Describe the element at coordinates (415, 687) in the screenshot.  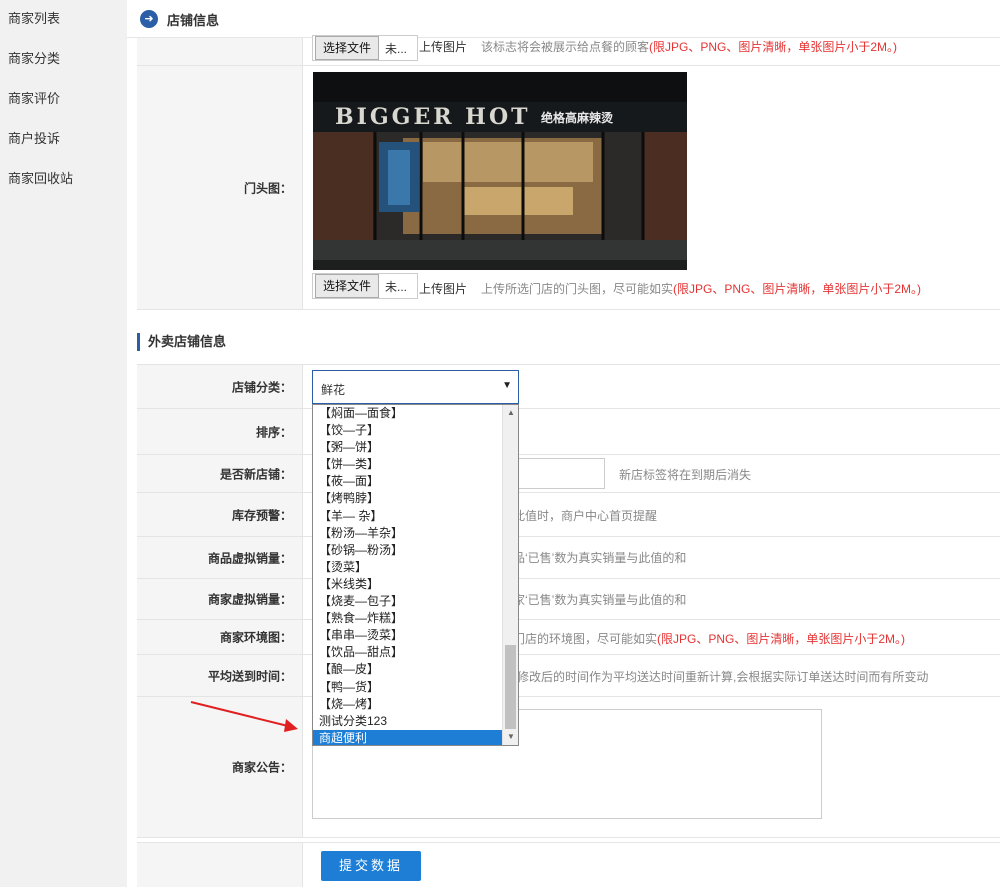
I see `dropdown-option: 【鸭—货】` at that location.